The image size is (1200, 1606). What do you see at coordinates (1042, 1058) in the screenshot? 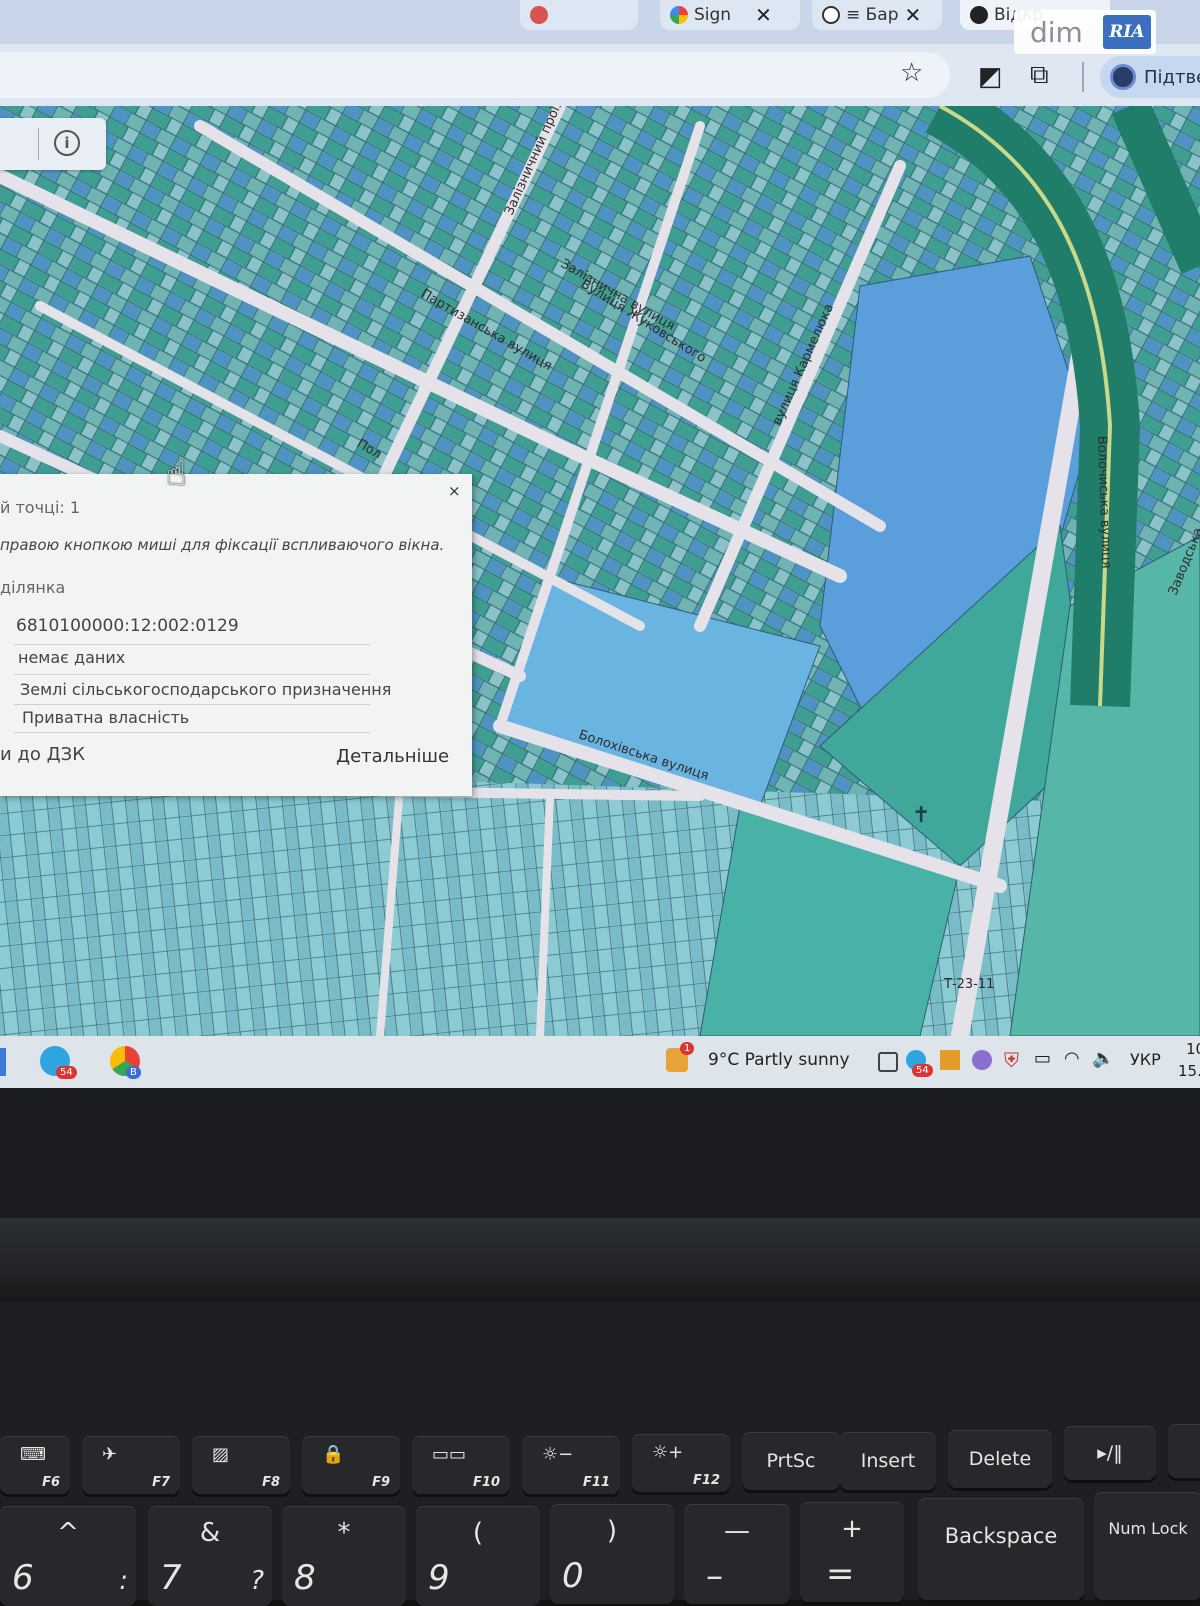
I see `battery-icon: ▭` at bounding box center [1042, 1058].